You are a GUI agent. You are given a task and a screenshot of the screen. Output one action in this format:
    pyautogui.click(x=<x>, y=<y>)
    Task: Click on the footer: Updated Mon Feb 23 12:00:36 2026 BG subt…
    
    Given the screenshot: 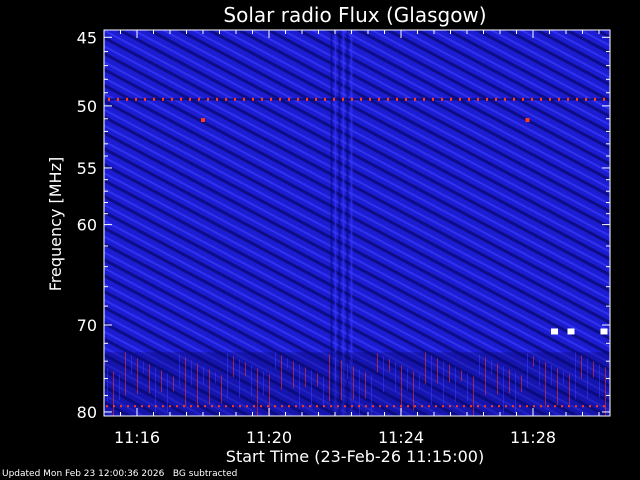 What is the action you would take?
    pyautogui.click(x=119, y=474)
    